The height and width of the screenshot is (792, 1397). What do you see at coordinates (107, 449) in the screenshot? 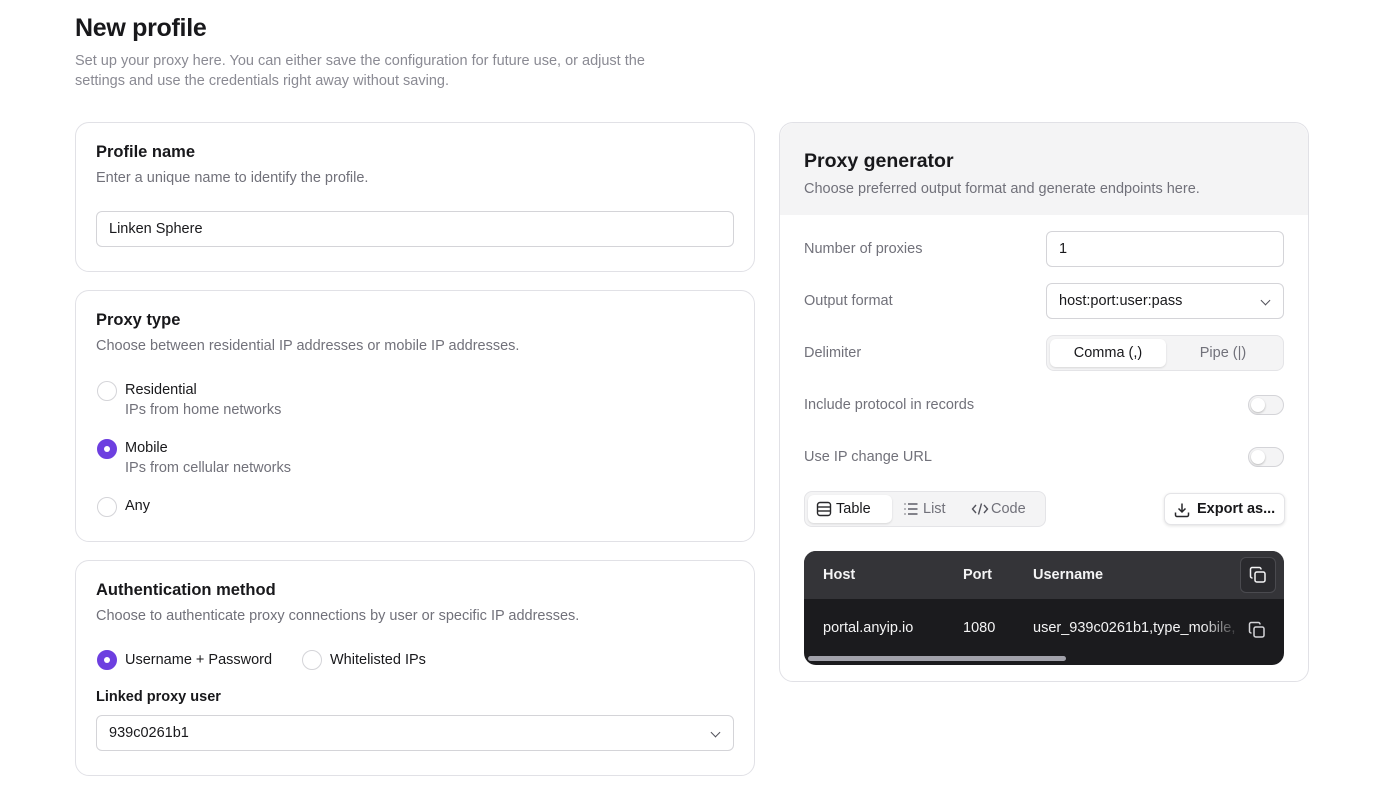
I see `radio-mobile` at bounding box center [107, 449].